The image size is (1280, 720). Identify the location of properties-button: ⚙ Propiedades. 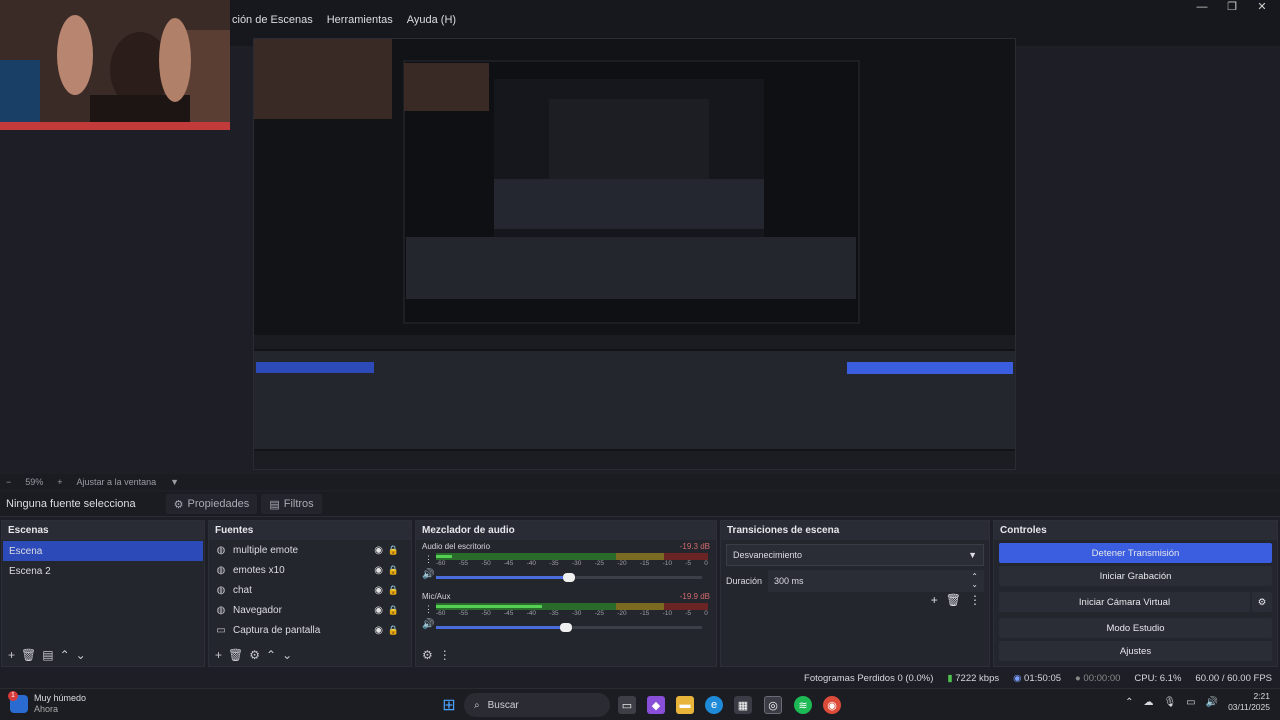
(211, 504).